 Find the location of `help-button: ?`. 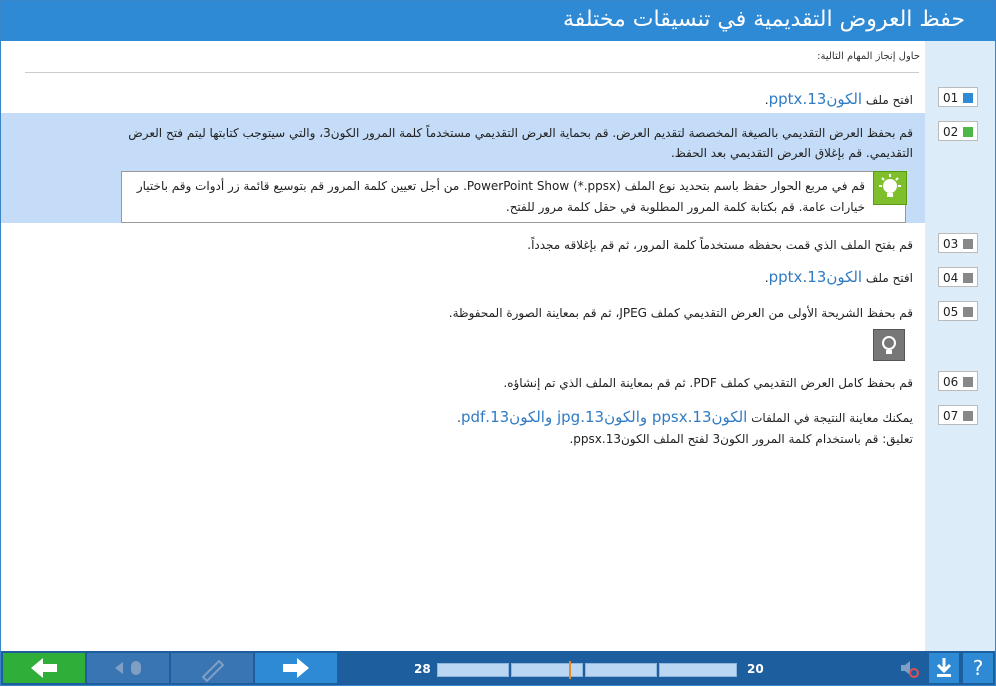

help-button: ? is located at coordinates (978, 668).